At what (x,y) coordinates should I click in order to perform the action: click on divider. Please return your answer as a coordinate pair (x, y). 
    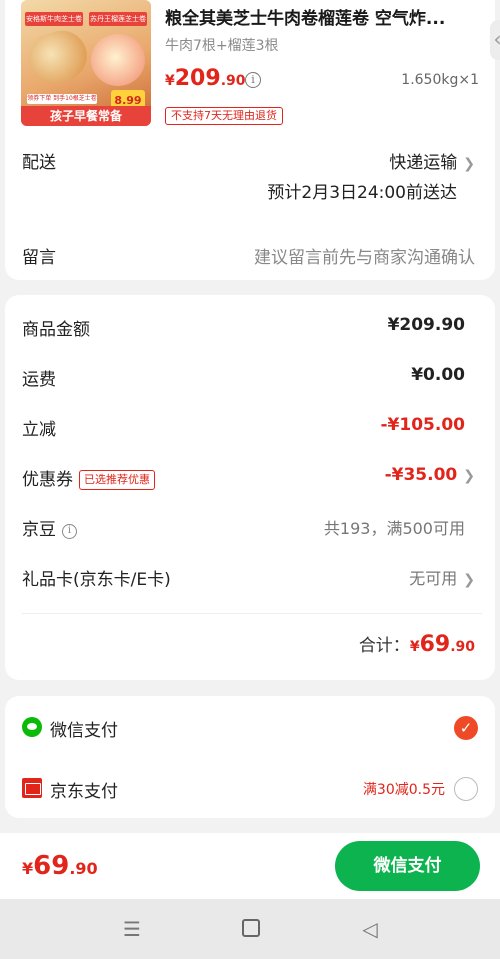
    Looking at the image, I should click on (252, 613).